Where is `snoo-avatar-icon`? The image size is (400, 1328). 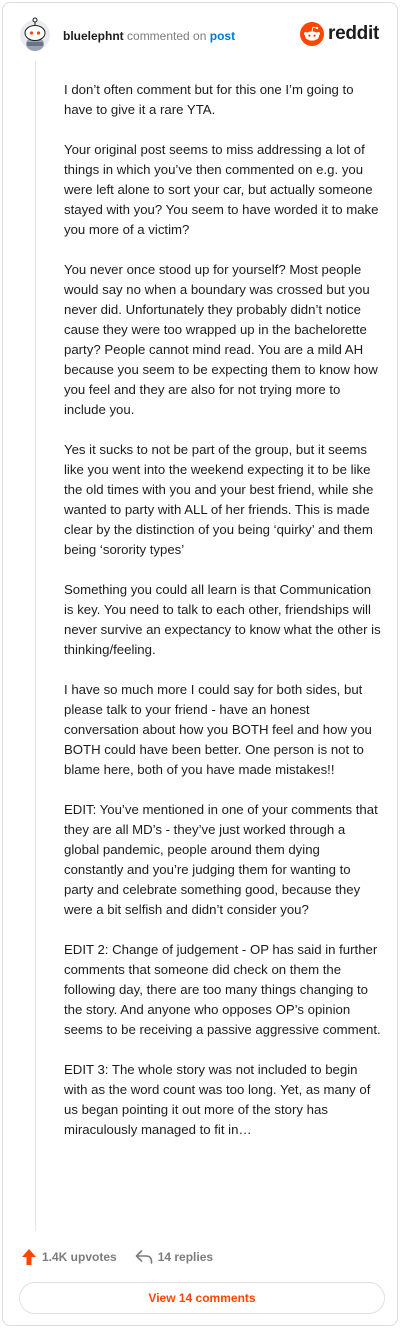
snoo-avatar-icon is located at coordinates (35, 34).